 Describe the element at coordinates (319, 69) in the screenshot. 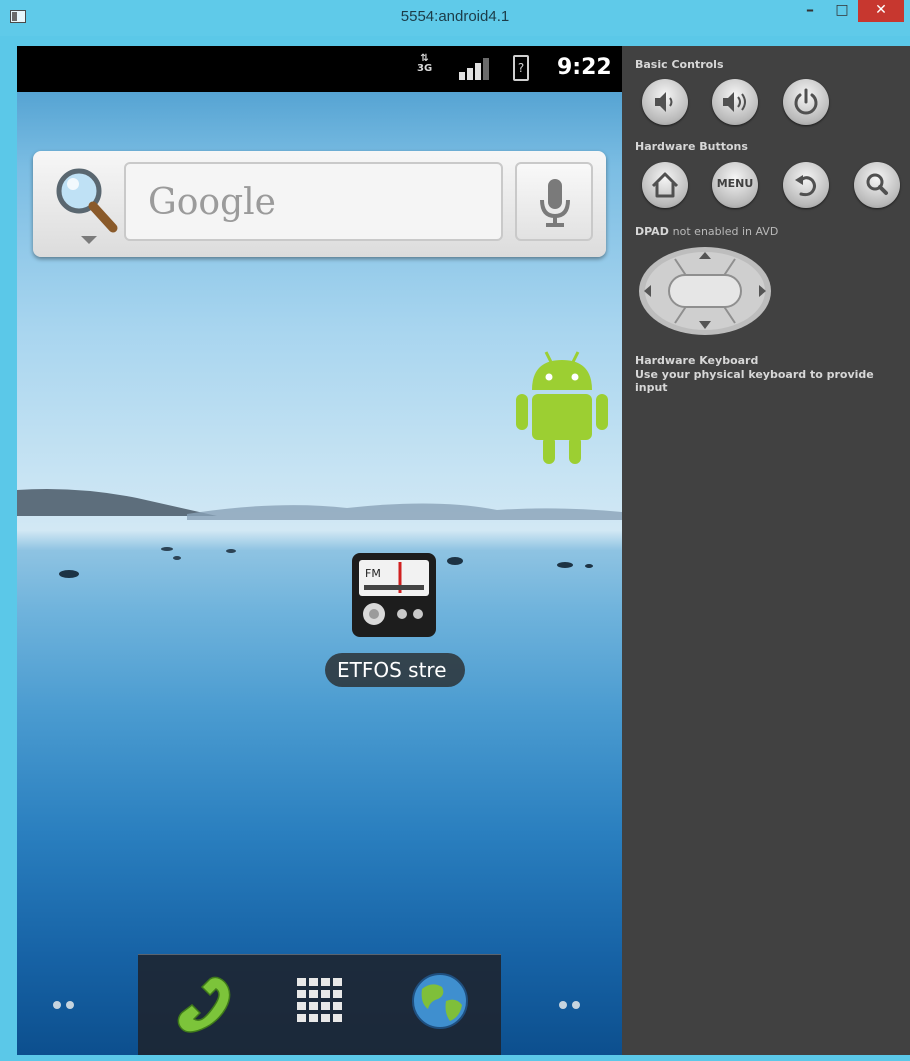

I see `status-bar: ⇅ 3G ? 9:22` at that location.